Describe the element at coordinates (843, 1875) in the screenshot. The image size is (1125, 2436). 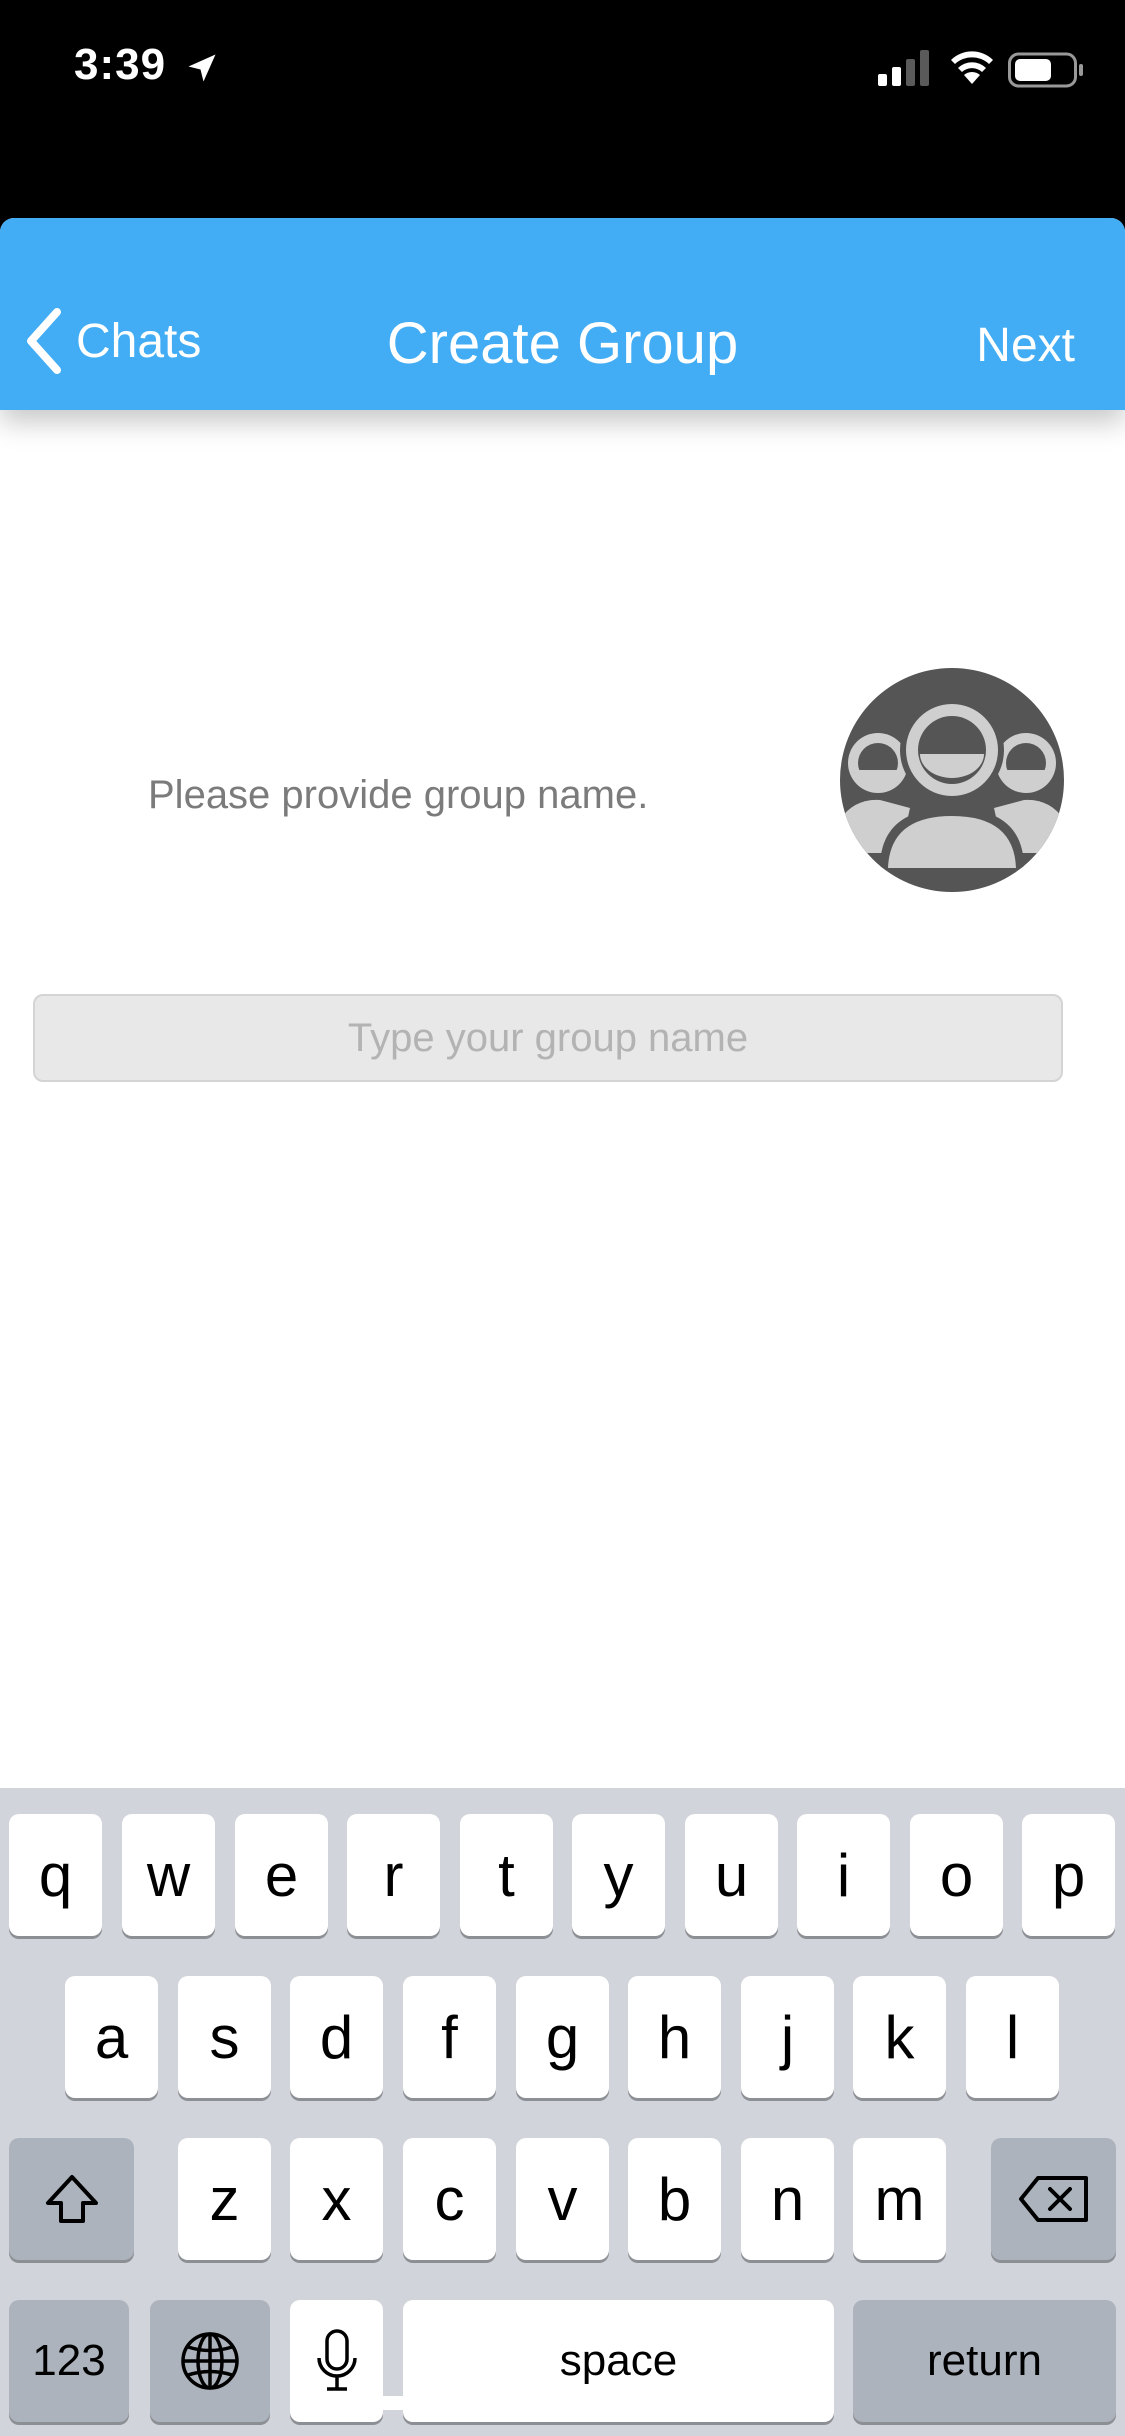
I see `key-i: i` at that location.